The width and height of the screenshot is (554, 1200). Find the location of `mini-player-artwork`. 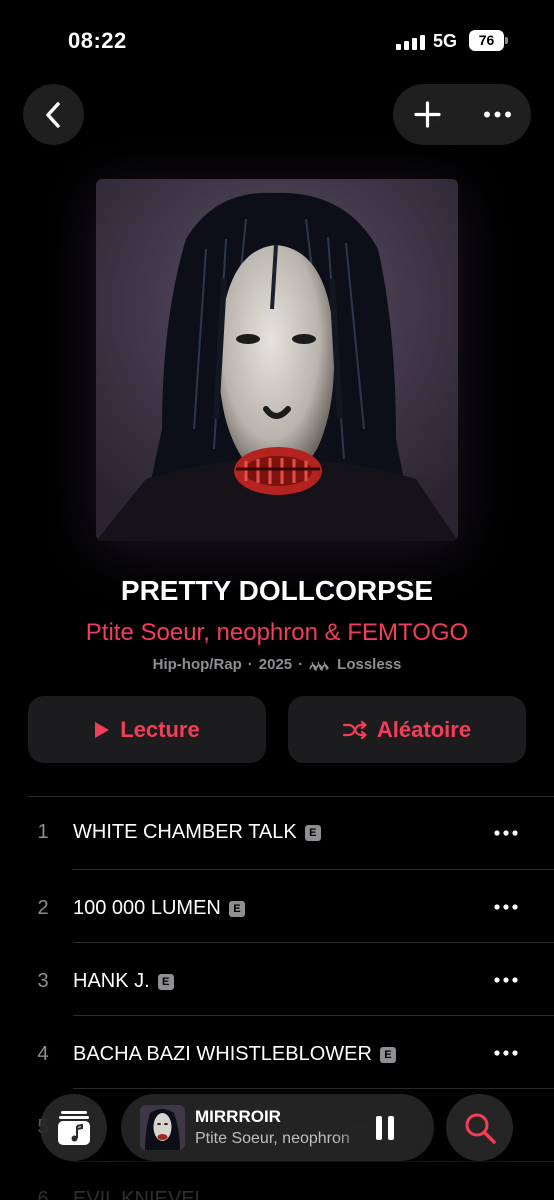

mini-player-artwork is located at coordinates (162, 1127).